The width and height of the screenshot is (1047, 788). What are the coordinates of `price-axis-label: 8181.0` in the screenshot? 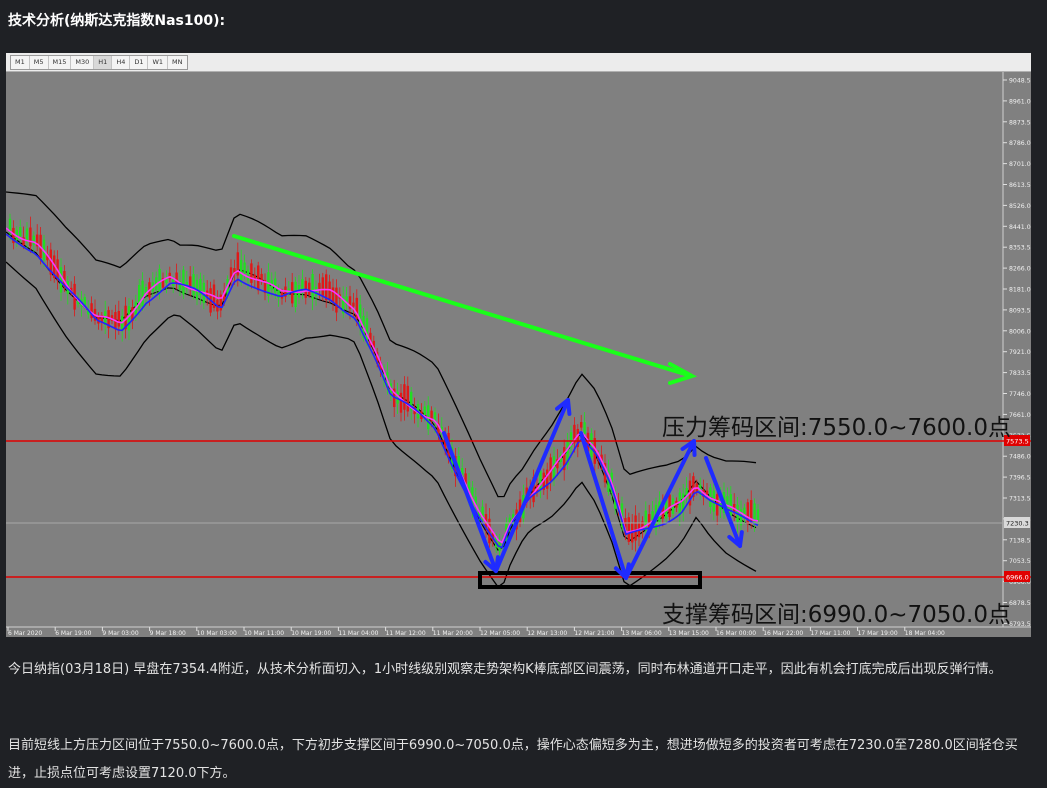 It's located at (1020, 290).